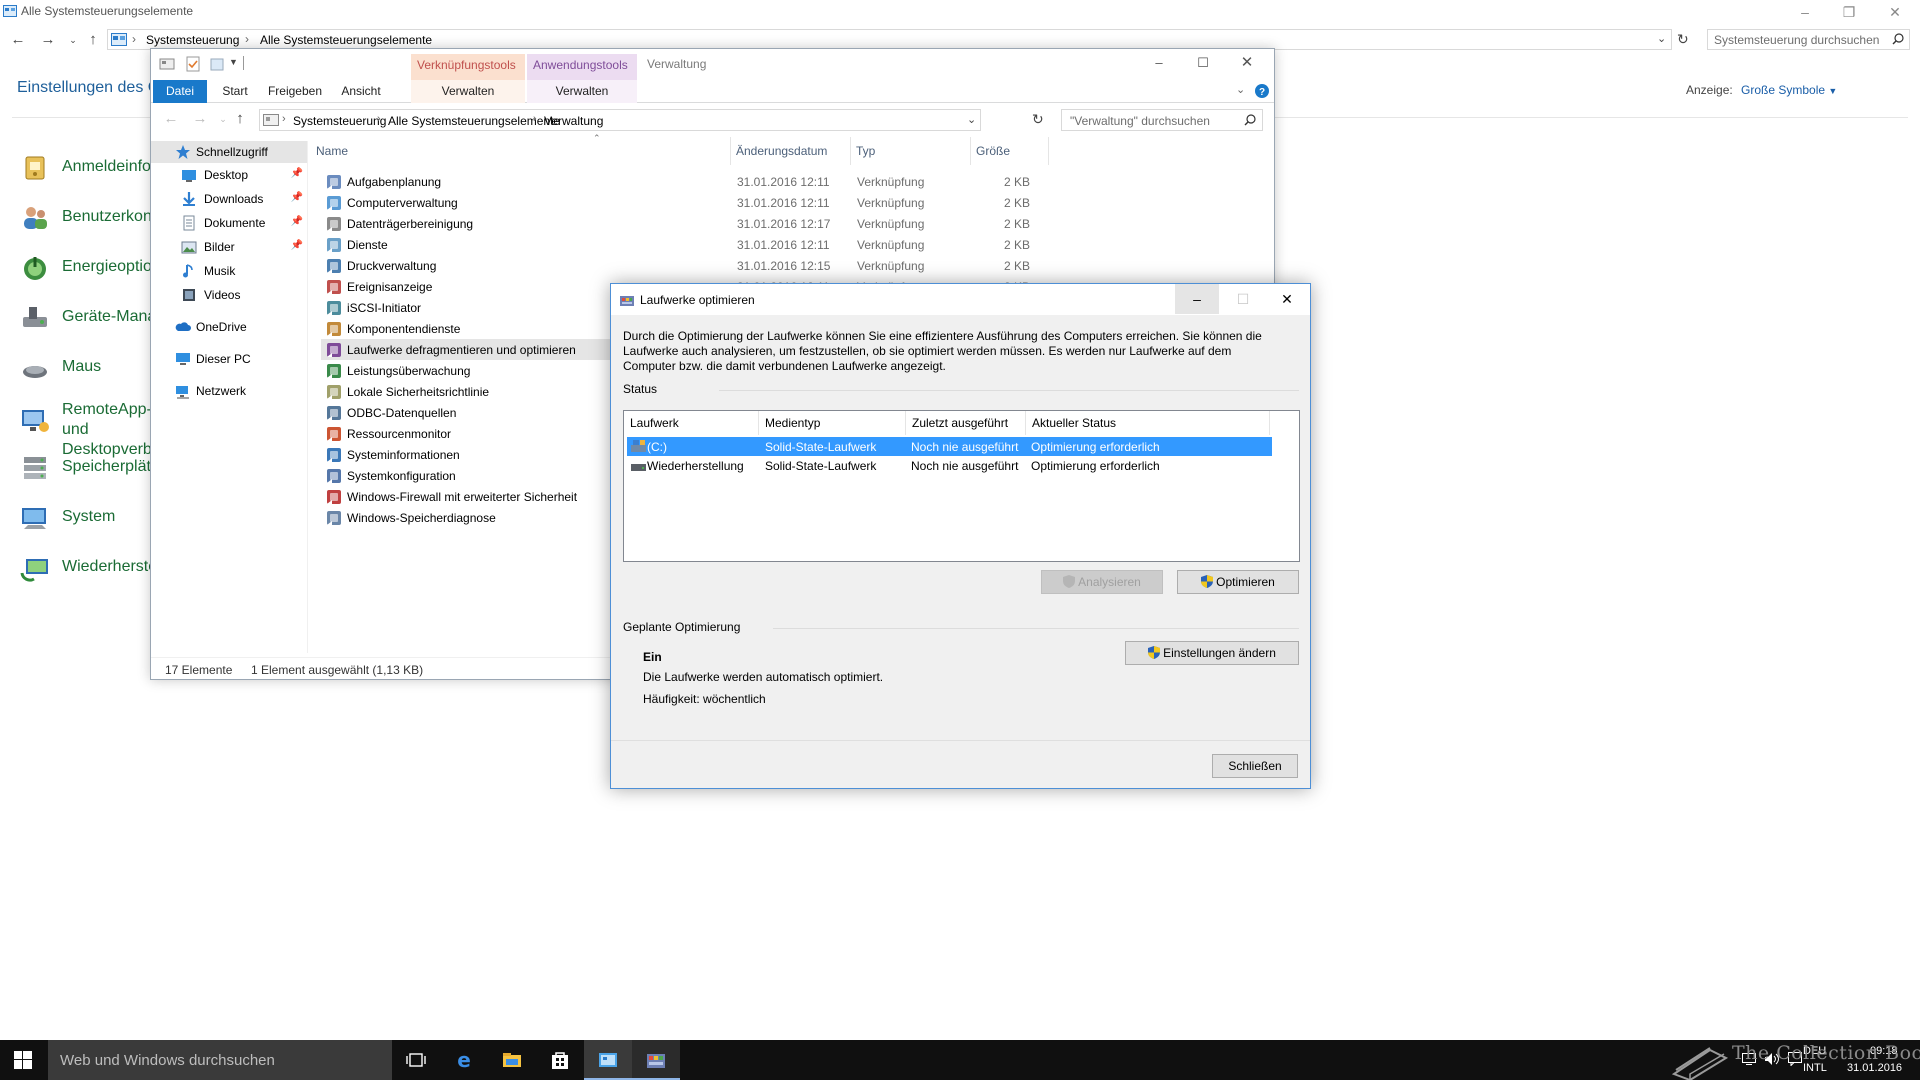 The width and height of the screenshot is (1920, 1080). Describe the element at coordinates (229, 223) in the screenshot. I see `nav-item-documents: Dokumente 📌` at that location.